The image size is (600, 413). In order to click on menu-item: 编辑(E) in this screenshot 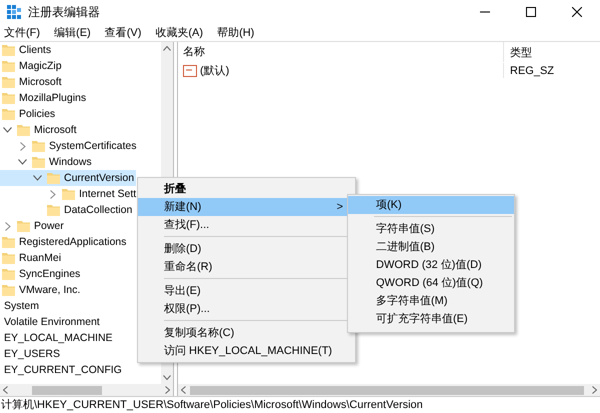, I will do `click(72, 32)`.